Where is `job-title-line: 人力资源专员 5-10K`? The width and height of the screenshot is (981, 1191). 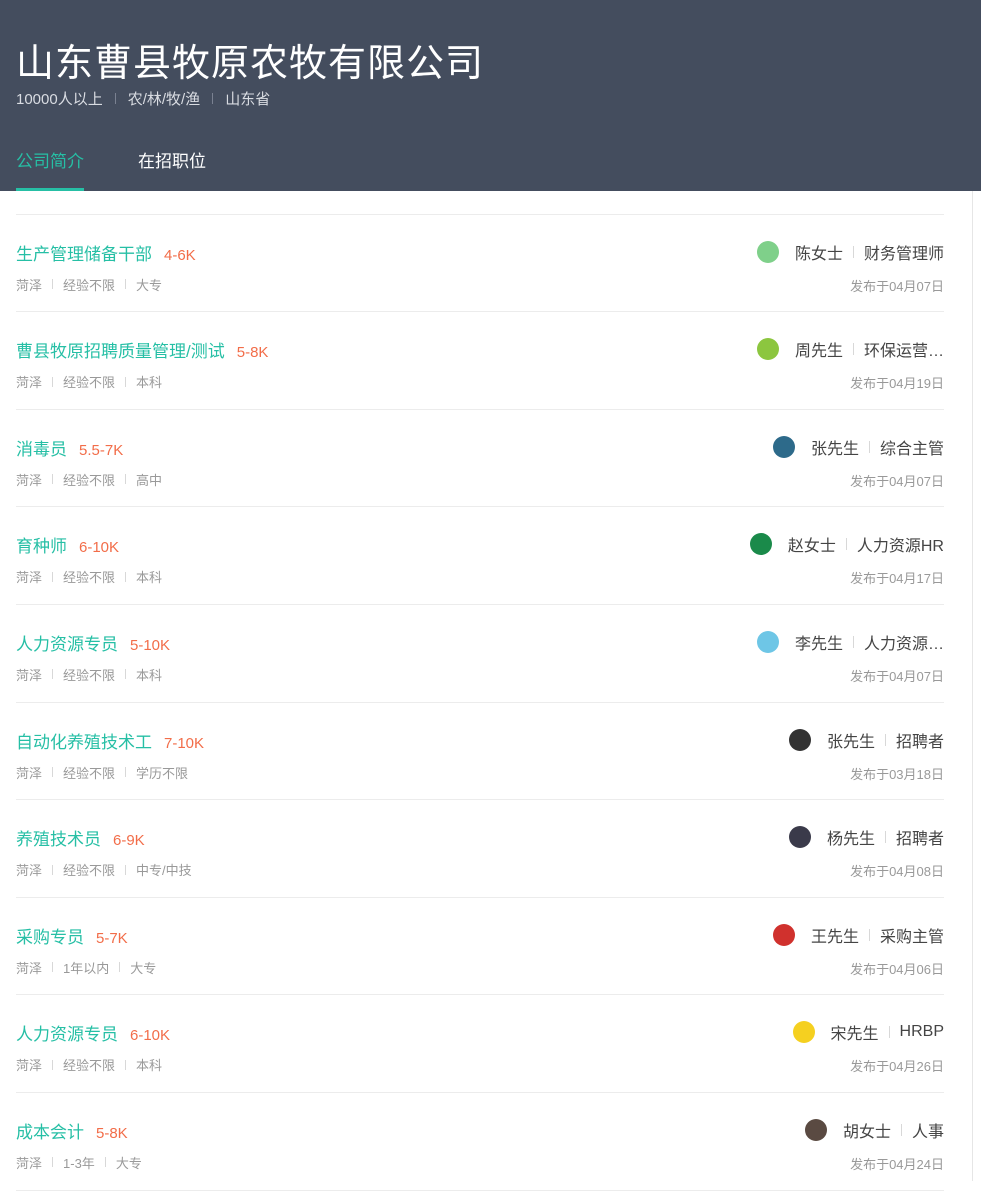 job-title-line: 人力资源专员 5-10K is located at coordinates (93, 642).